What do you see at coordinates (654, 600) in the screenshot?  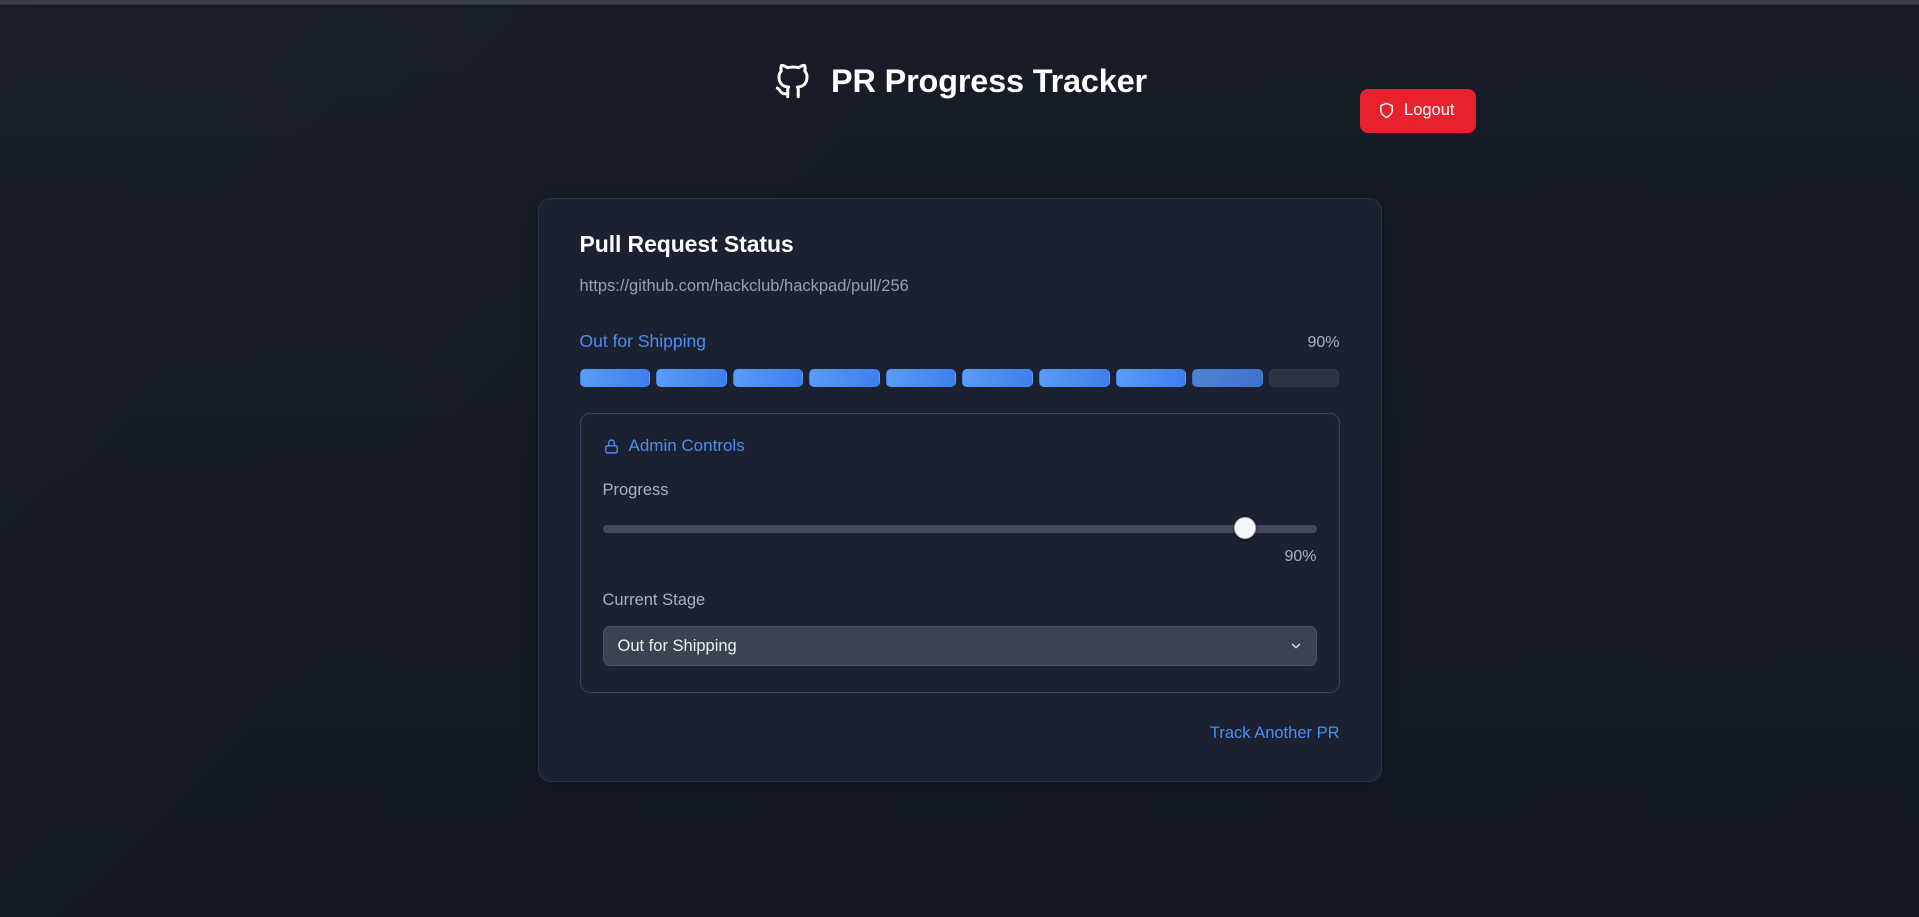 I see `stage-field-label: Current Stage` at bounding box center [654, 600].